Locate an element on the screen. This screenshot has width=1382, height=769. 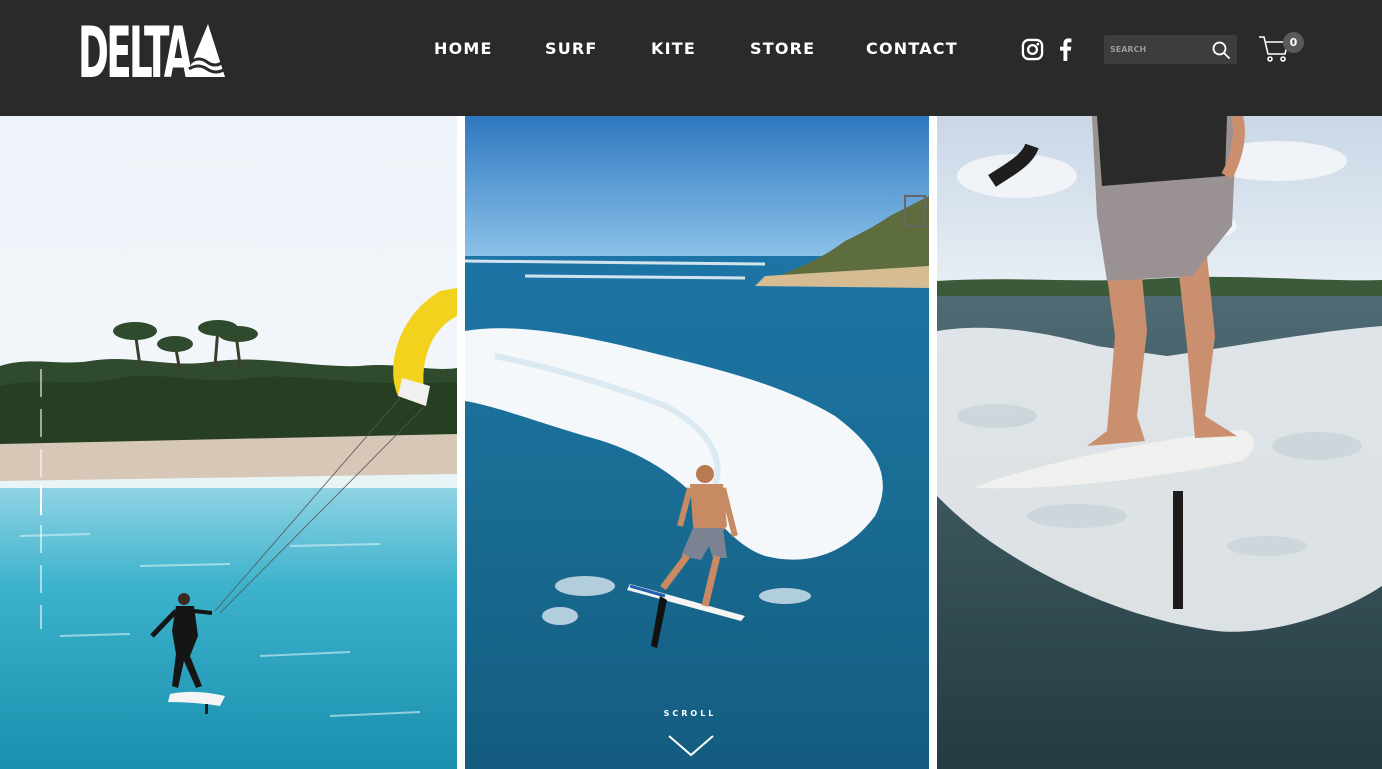
instagram-icon is located at coordinates (1032, 49).